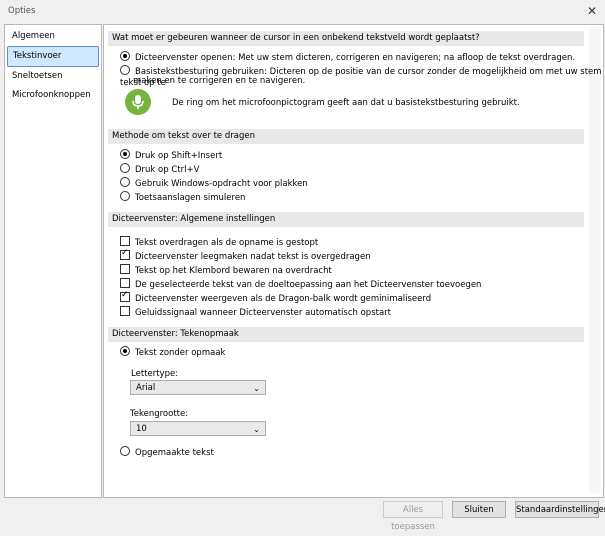 The image size is (605, 536). What do you see at coordinates (22, 11) in the screenshot?
I see `window-title: Opties` at bounding box center [22, 11].